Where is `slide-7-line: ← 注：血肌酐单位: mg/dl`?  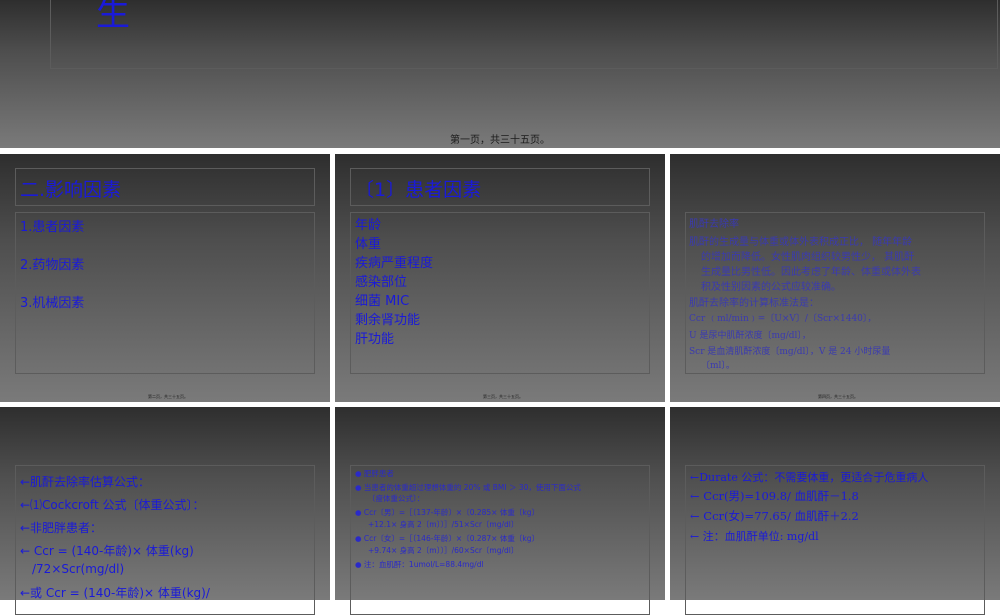
slide-7-line: ← 注：血肌酐单位: mg/dl is located at coordinates (754, 536).